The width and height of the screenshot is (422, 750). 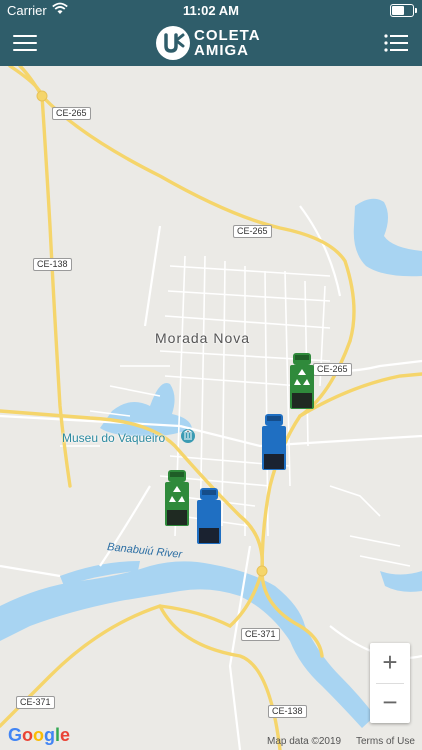 I want to click on top-navigation-bar: COLETA AMIGA, so click(x=211, y=43).